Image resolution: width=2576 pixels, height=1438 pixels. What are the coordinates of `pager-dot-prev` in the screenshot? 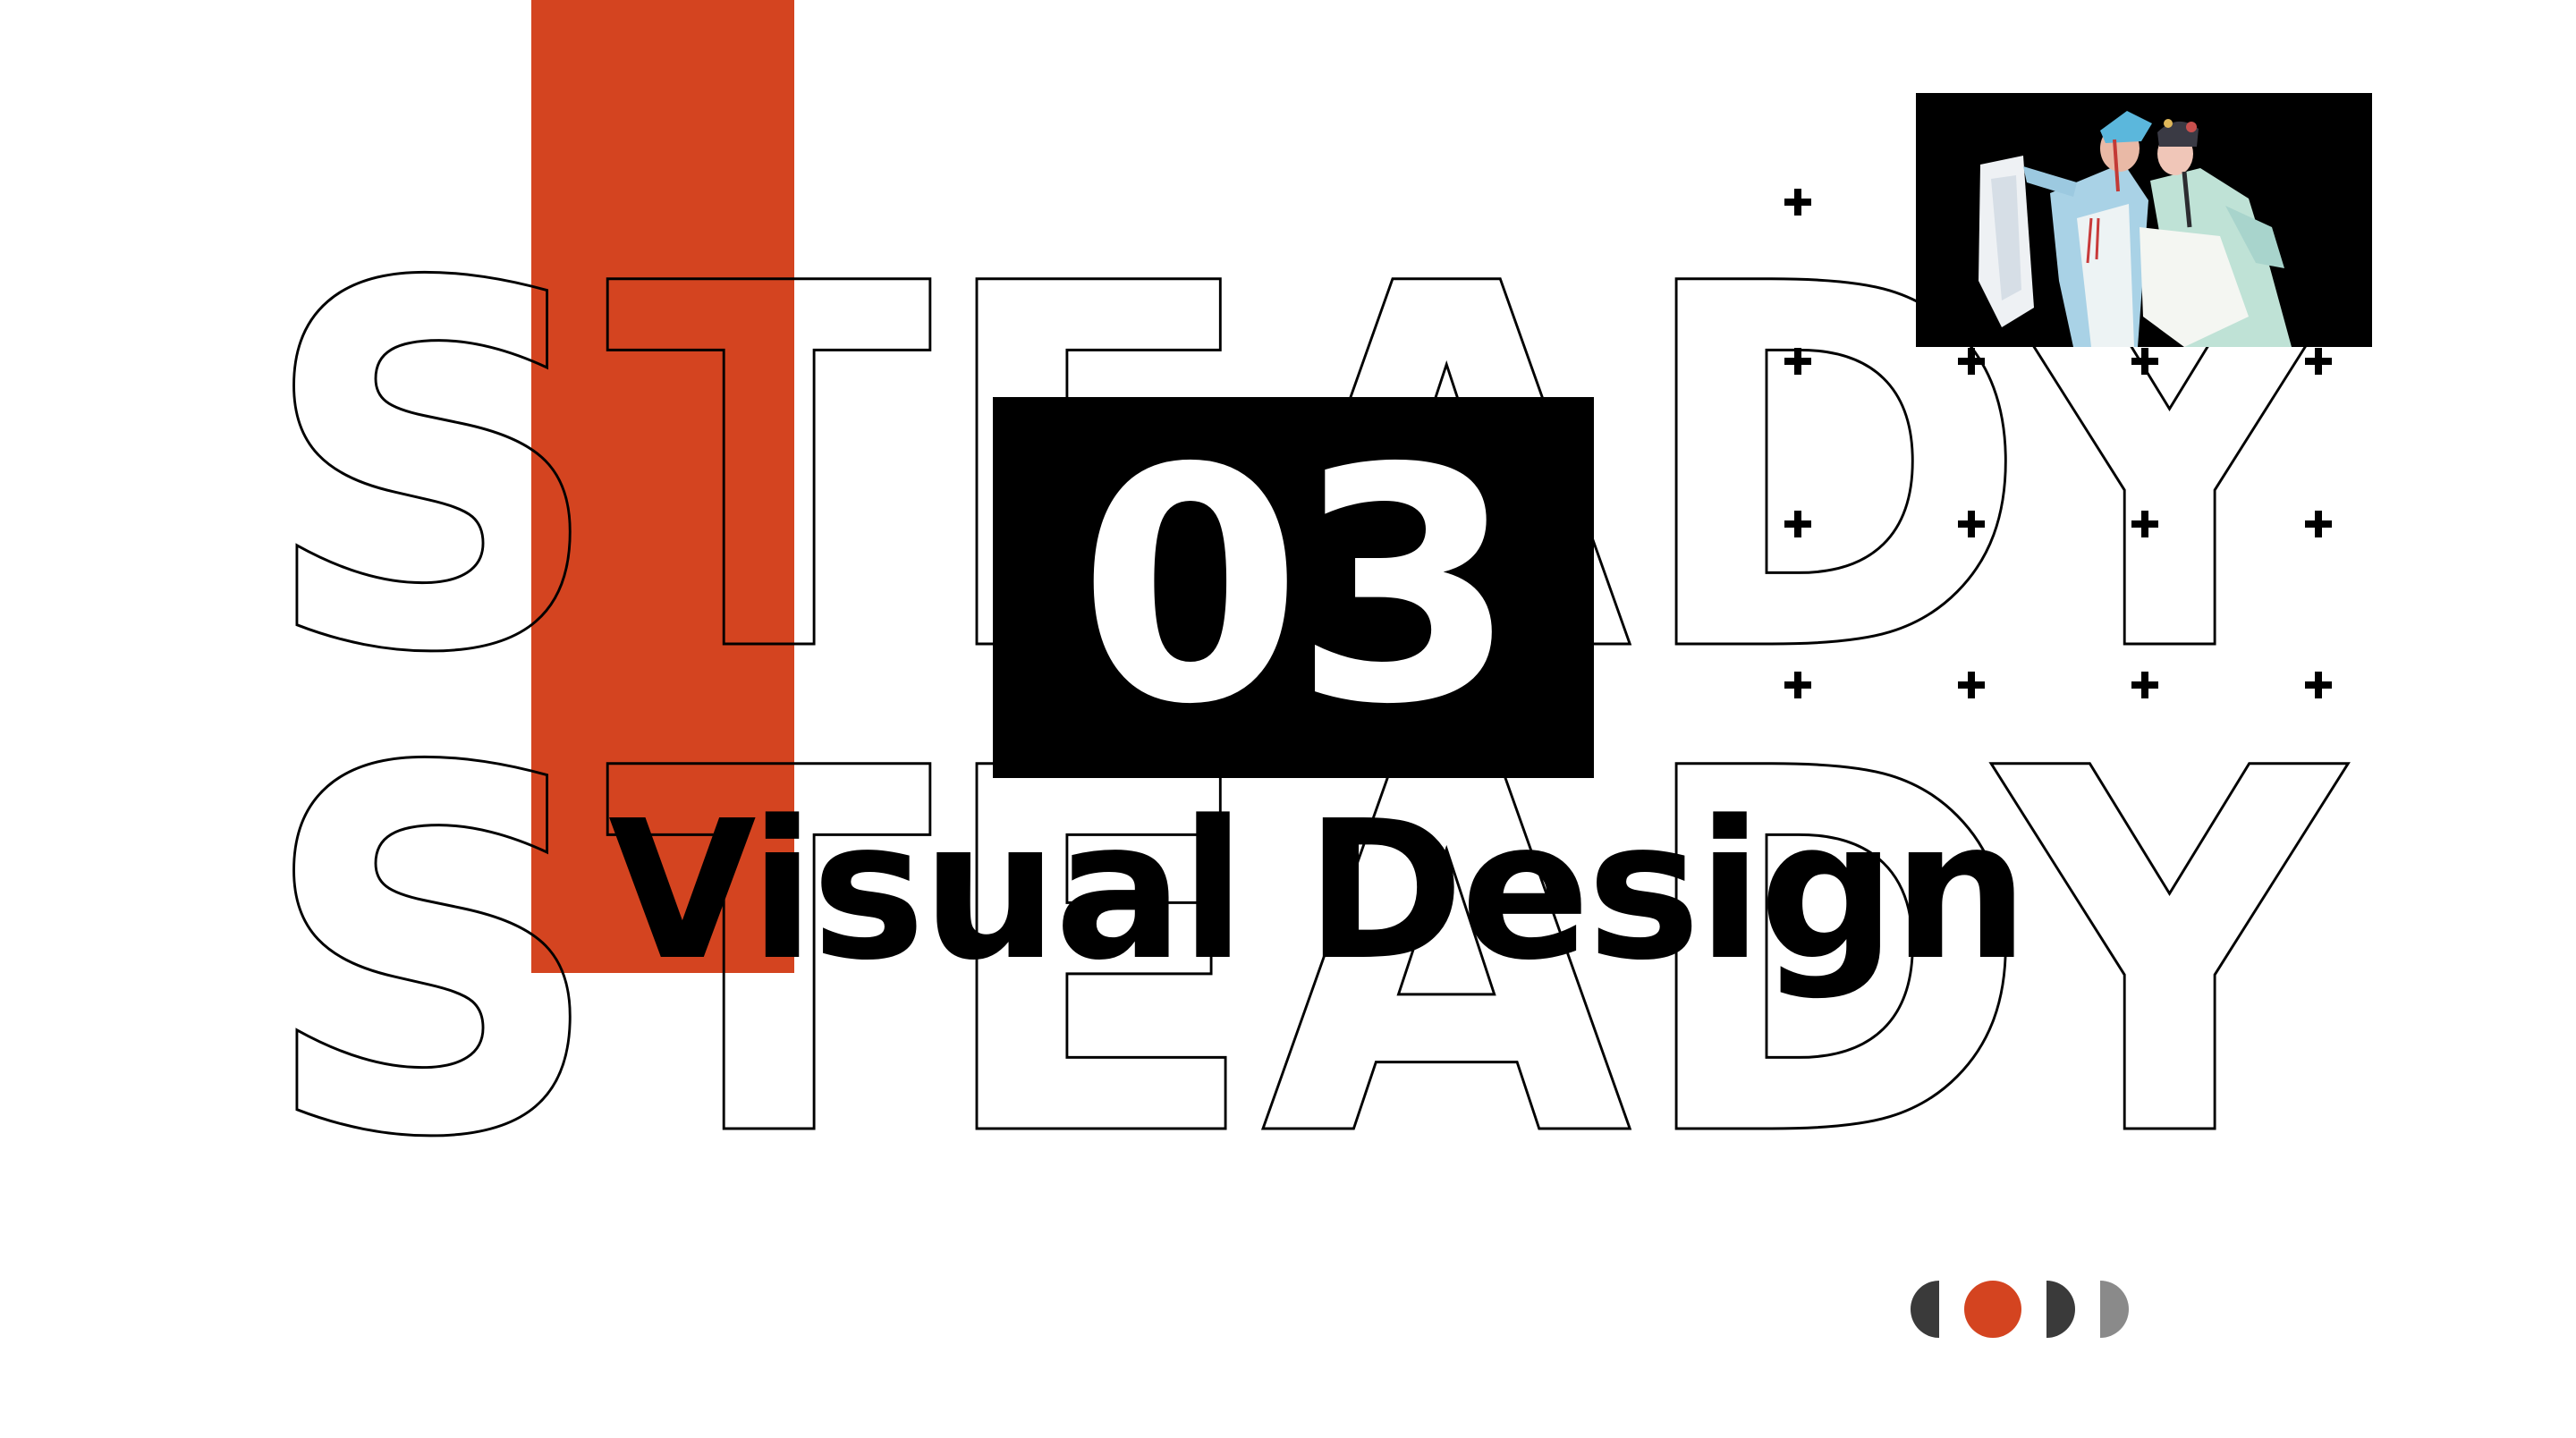 It's located at (1925, 1309).